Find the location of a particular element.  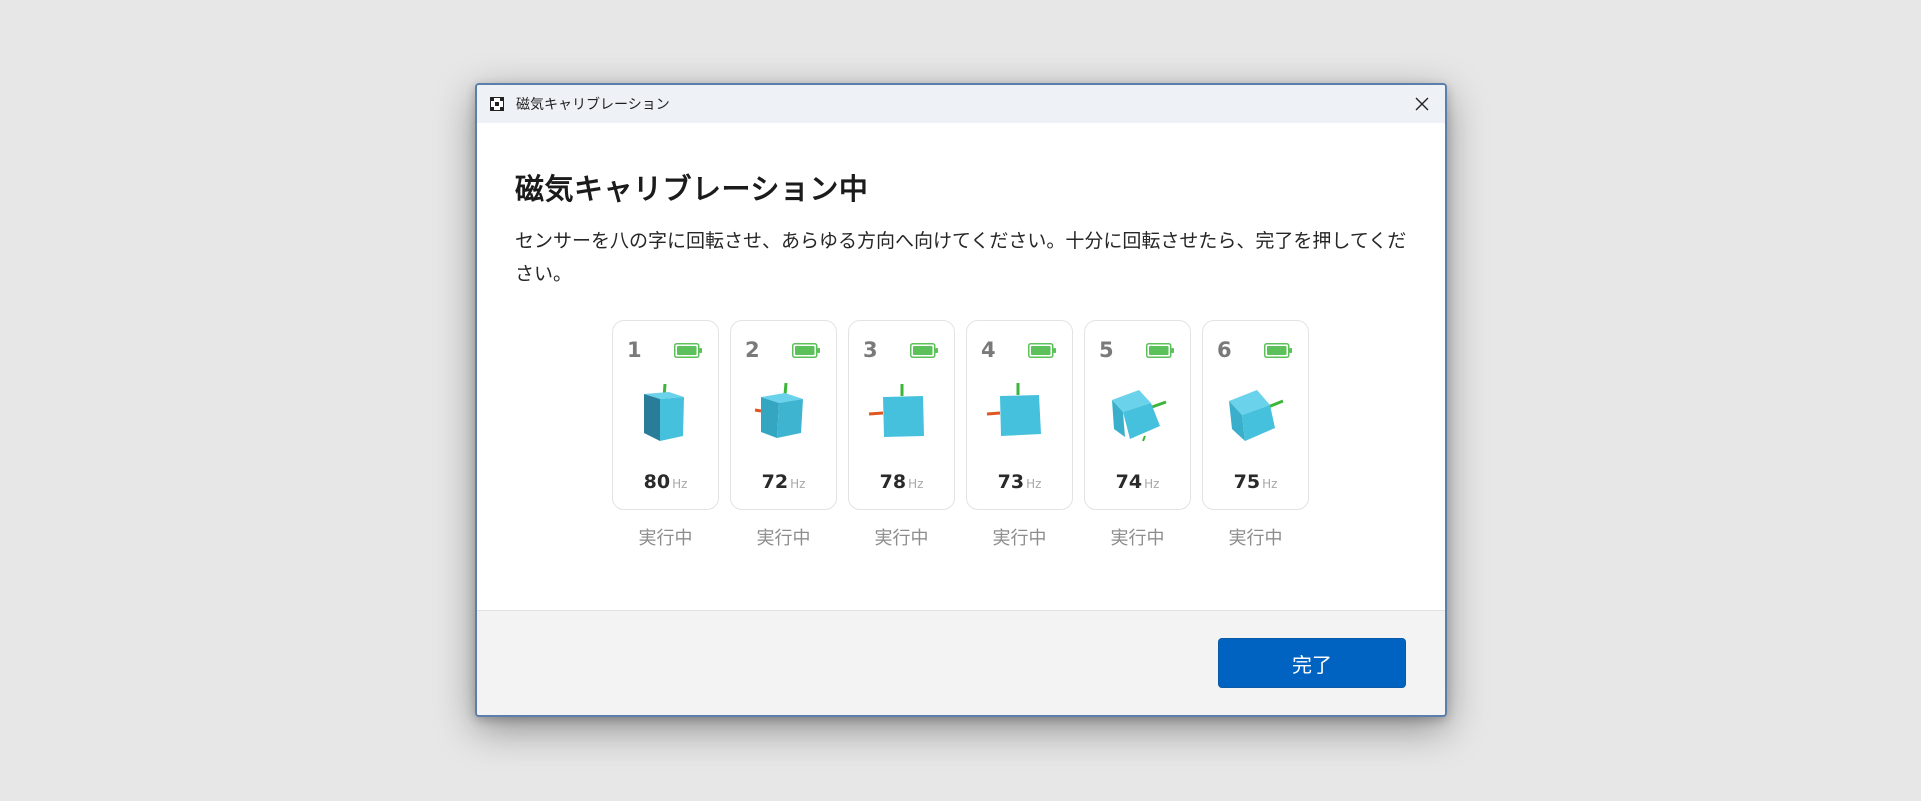

sample-rate-value: 78 is located at coordinates (893, 482).